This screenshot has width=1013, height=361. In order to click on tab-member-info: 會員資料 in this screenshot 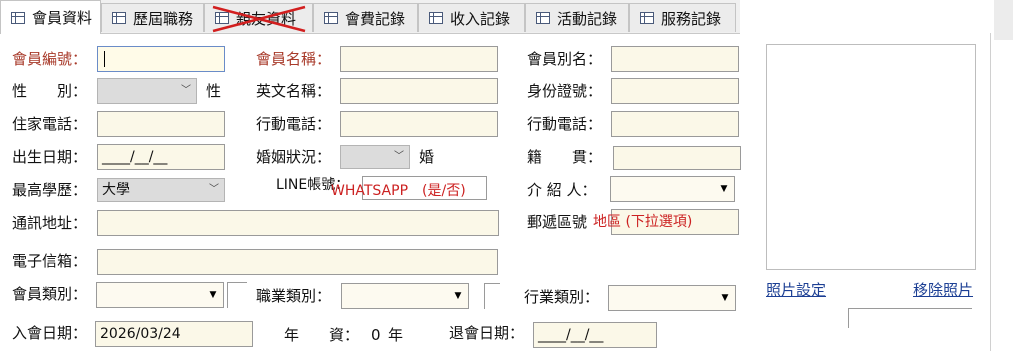, I will do `click(50, 17)`.